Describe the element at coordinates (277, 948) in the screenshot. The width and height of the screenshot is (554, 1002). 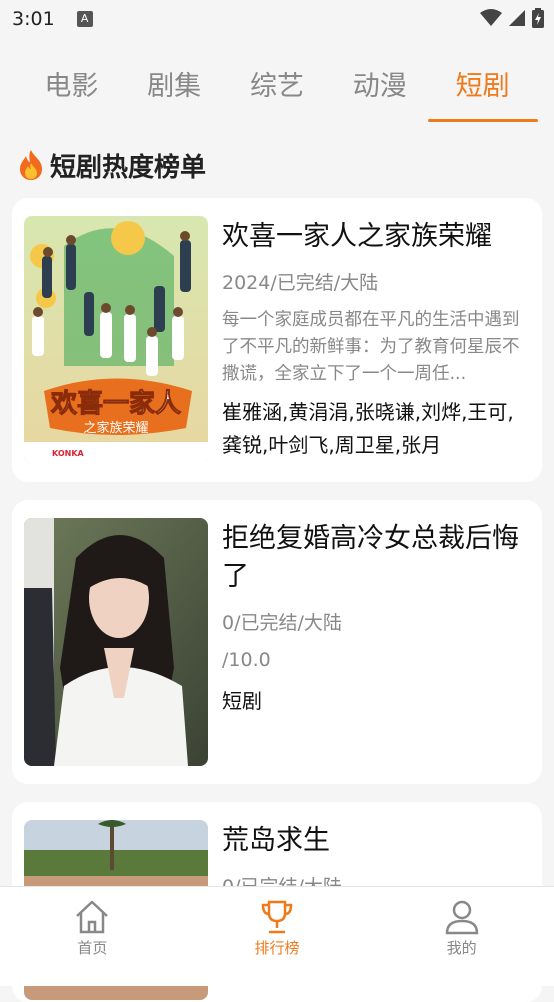
I see `nav-ranking-label: 排行榜` at that location.